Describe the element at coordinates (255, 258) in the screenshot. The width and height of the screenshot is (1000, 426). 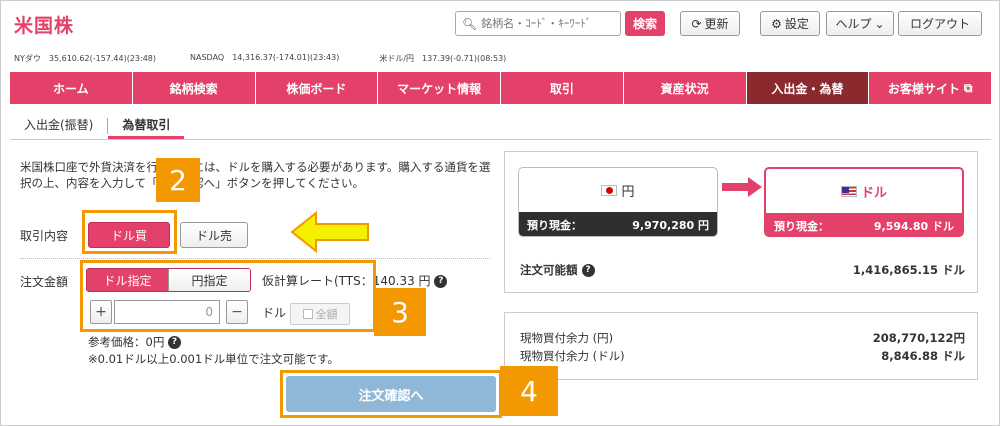
I see `divider` at that location.